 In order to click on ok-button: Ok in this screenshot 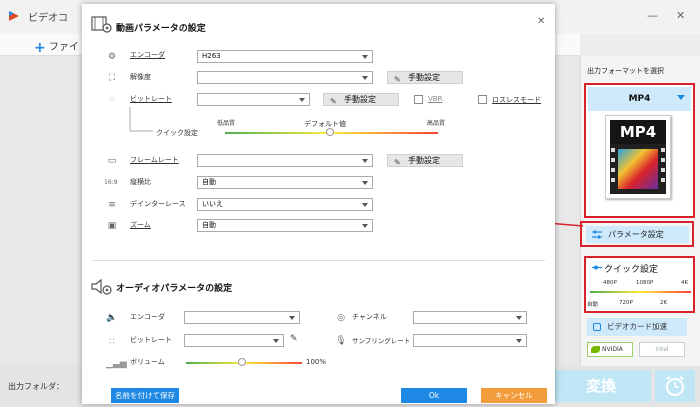, I will do `click(434, 395)`.